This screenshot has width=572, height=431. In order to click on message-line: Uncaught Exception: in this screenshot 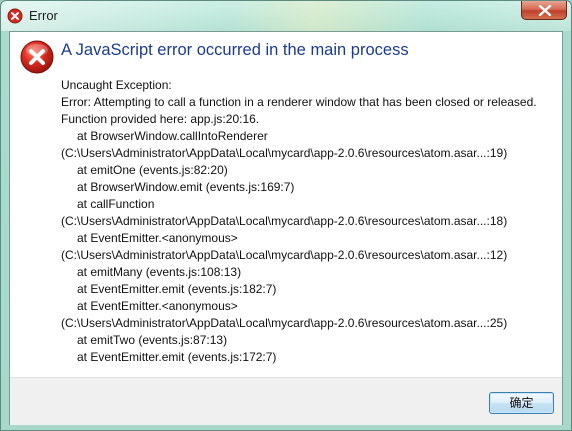, I will do `click(116, 85)`.